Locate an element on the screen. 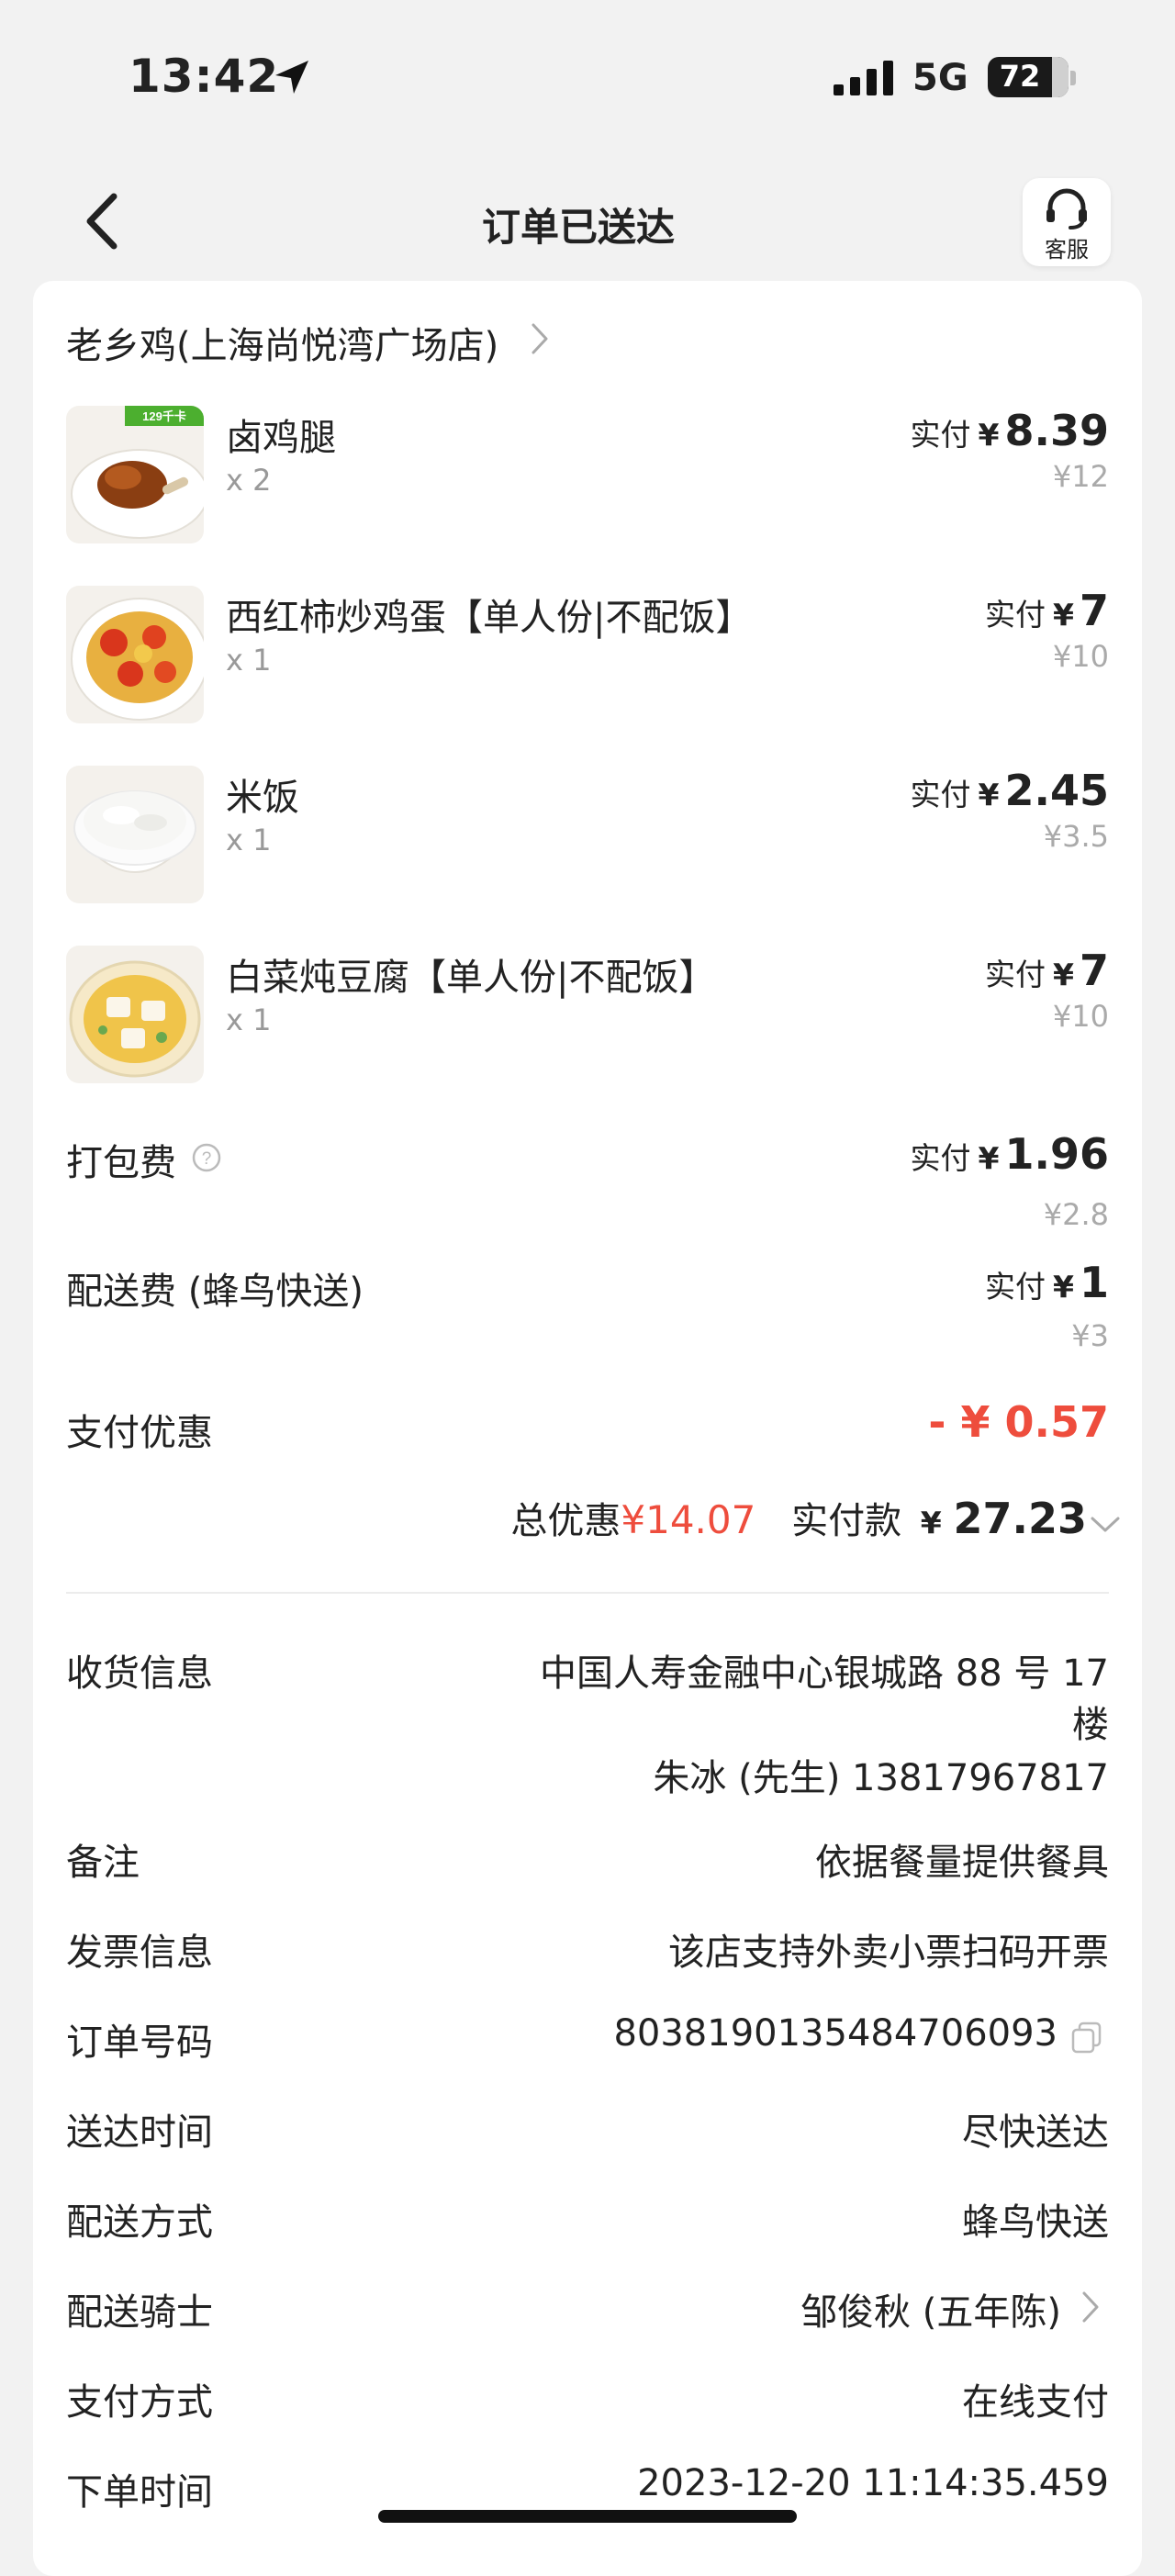 The width and height of the screenshot is (1175, 2576). order-totals: 总优惠¥14.07 实付款 ¥ 27.23 is located at coordinates (798, 1517).